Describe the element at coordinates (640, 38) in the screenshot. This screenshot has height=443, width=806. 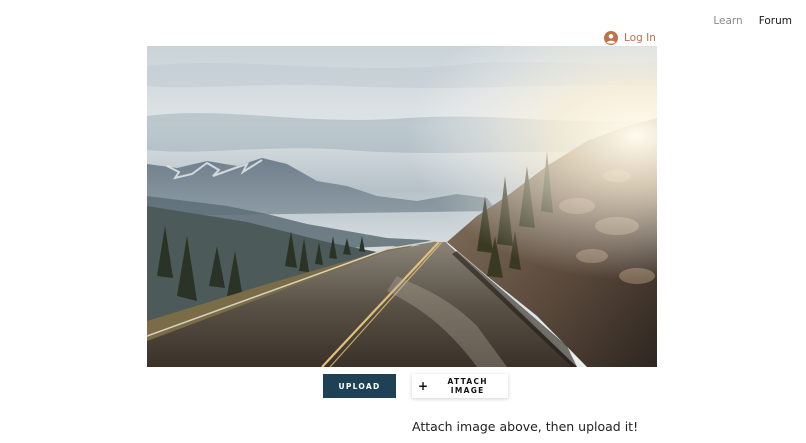
I see `login-label: Log In` at that location.